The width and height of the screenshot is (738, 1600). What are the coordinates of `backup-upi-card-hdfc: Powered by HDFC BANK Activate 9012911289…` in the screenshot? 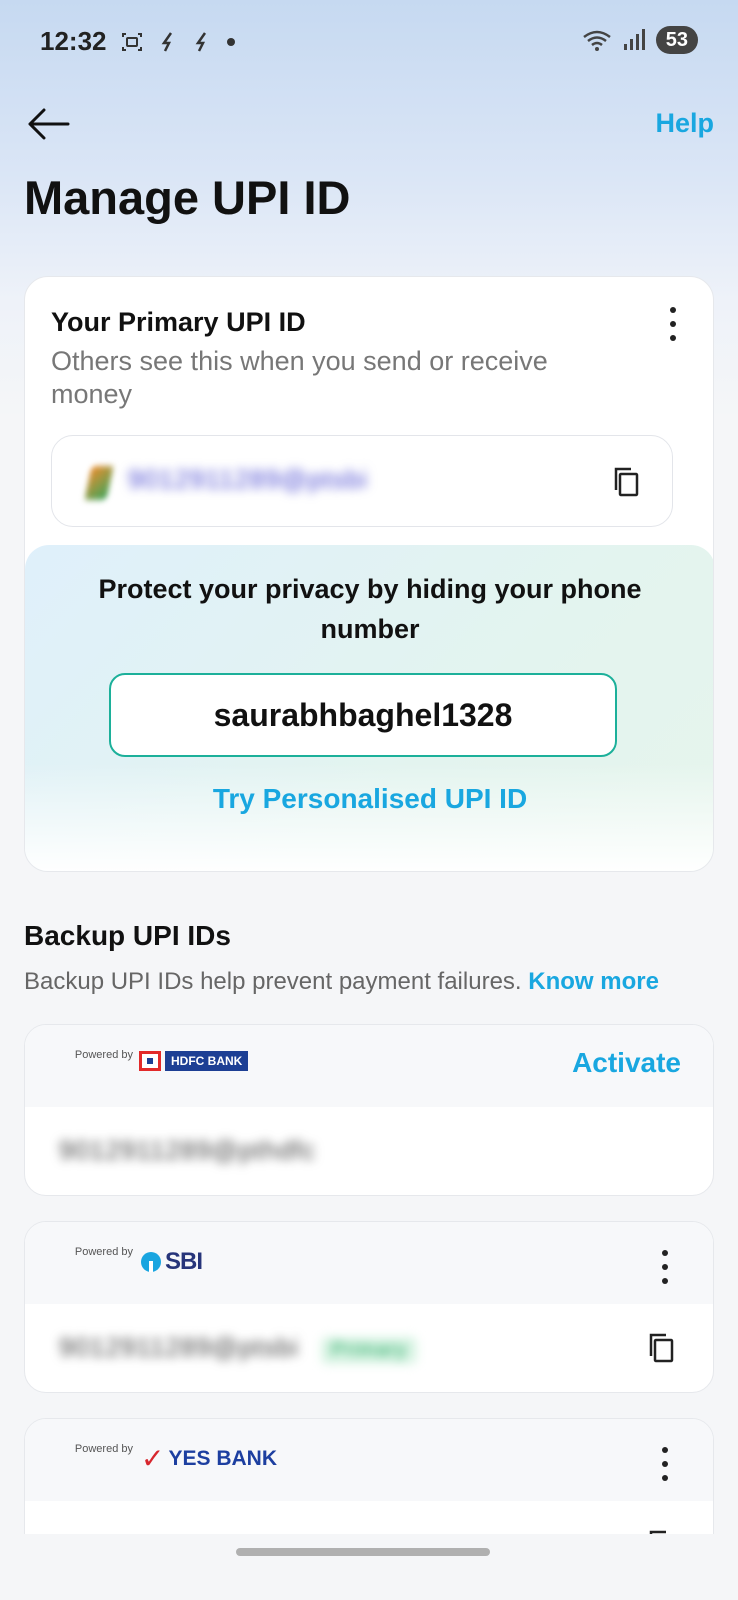 It's located at (369, 1110).